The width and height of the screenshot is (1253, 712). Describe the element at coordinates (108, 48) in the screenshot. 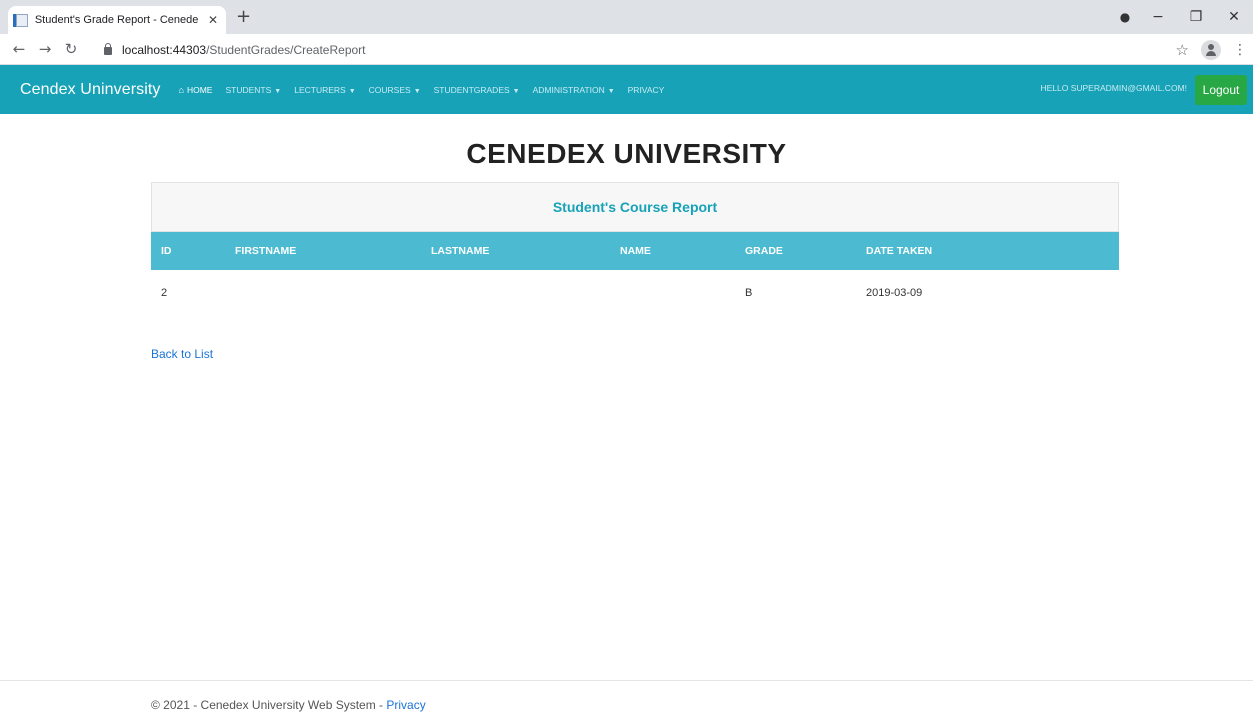

I see `lock-icon` at that location.